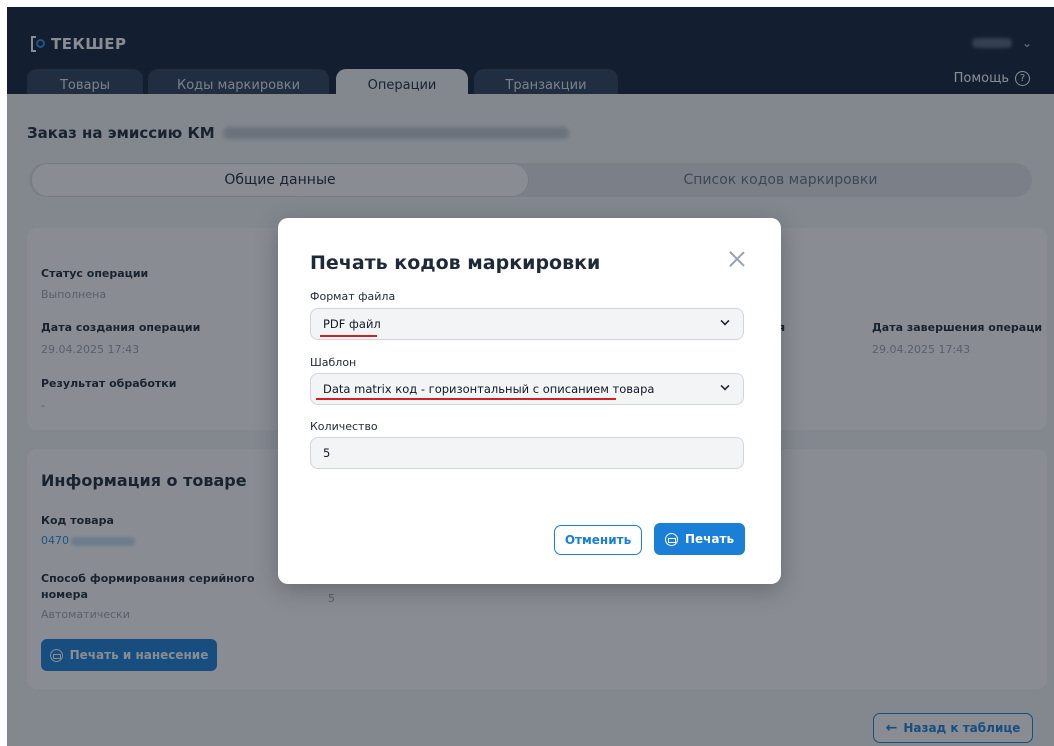 Image resolution: width=1054 pixels, height=746 pixels. I want to click on print-button: Печать, so click(699, 539).